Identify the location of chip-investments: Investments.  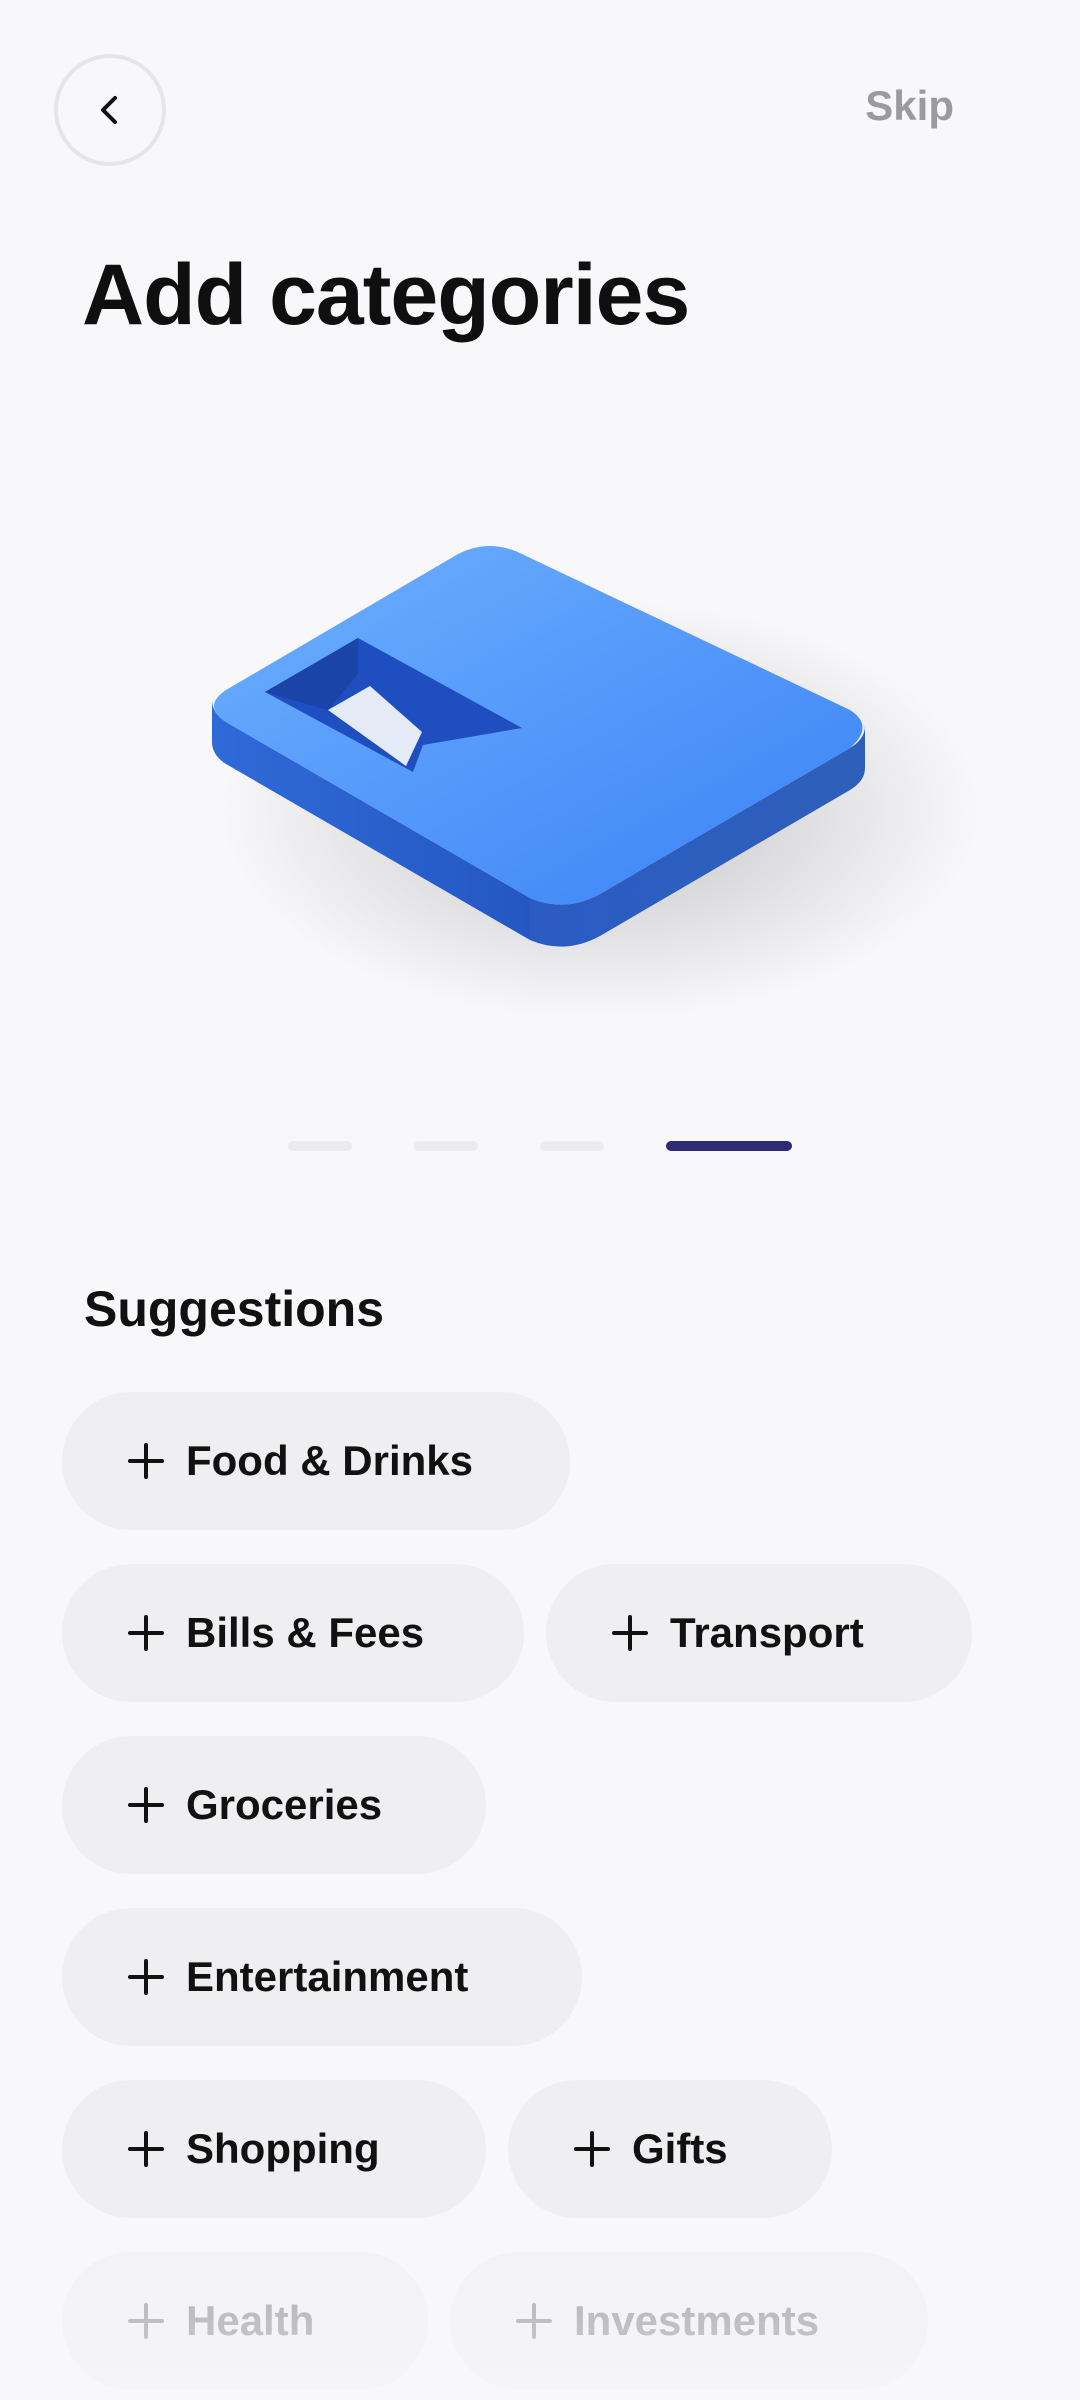
(689, 2321).